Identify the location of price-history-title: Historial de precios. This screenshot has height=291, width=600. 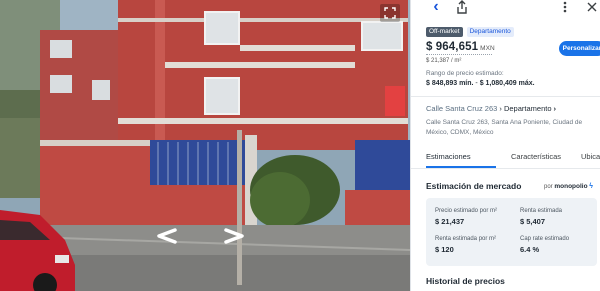
(465, 281).